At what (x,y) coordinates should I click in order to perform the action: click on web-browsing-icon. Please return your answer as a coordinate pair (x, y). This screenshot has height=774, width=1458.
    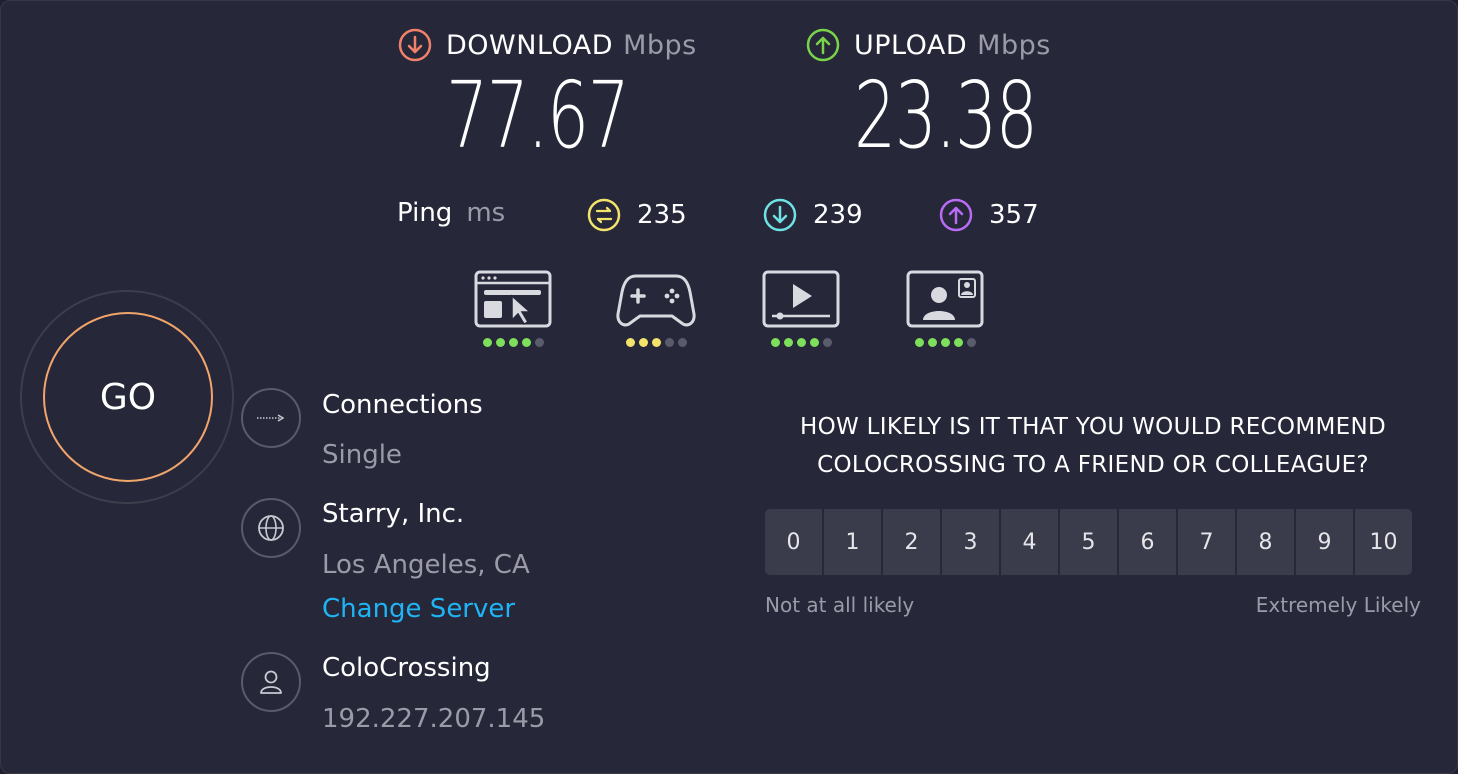
    Looking at the image, I should click on (513, 302).